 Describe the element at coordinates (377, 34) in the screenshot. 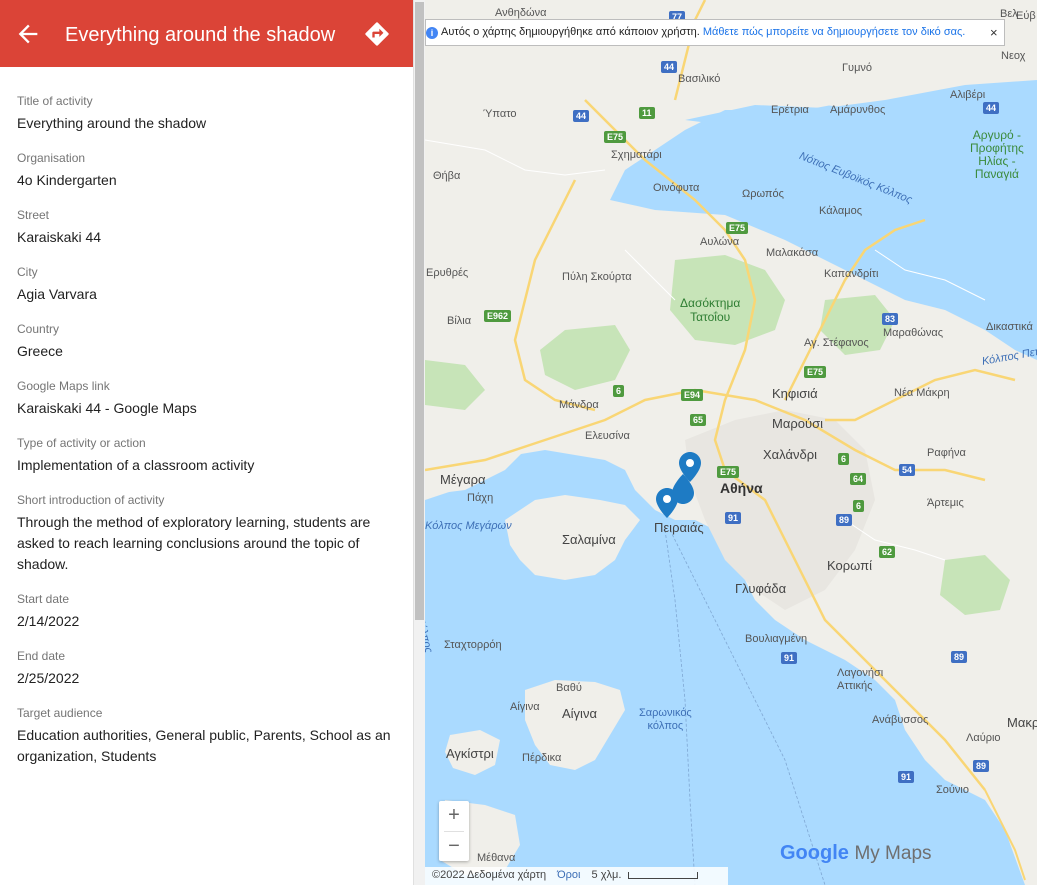

I see `directions-icon` at that location.